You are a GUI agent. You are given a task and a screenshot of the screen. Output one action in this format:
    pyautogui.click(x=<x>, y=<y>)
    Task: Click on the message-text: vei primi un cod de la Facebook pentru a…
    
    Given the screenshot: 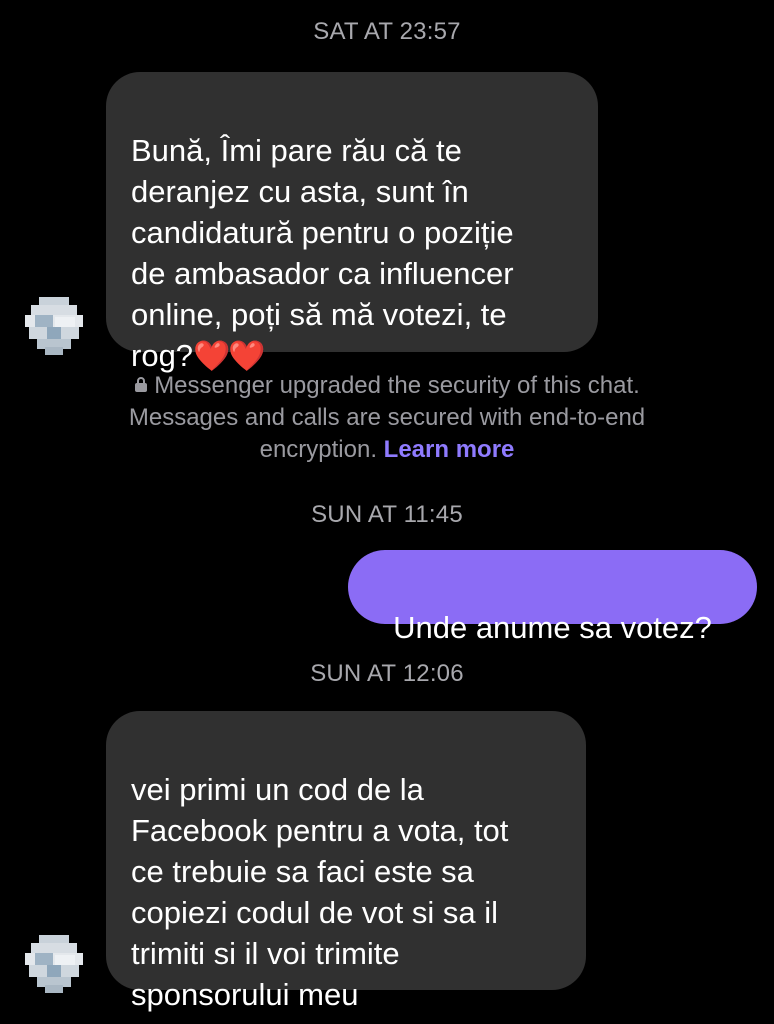 What is the action you would take?
    pyautogui.click(x=320, y=892)
    